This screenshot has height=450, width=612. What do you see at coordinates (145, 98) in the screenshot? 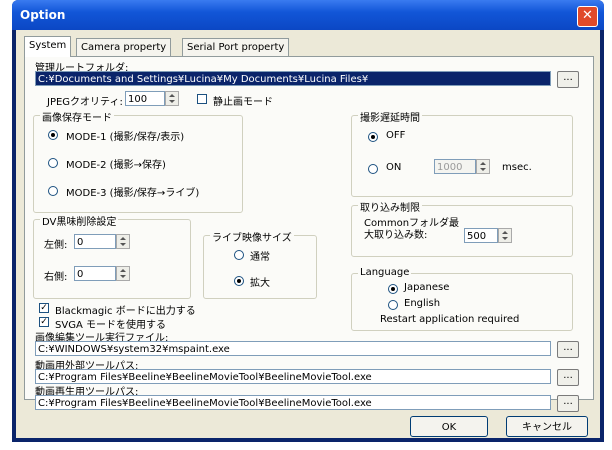
I see `jpeg-quality-input: 100` at bounding box center [145, 98].